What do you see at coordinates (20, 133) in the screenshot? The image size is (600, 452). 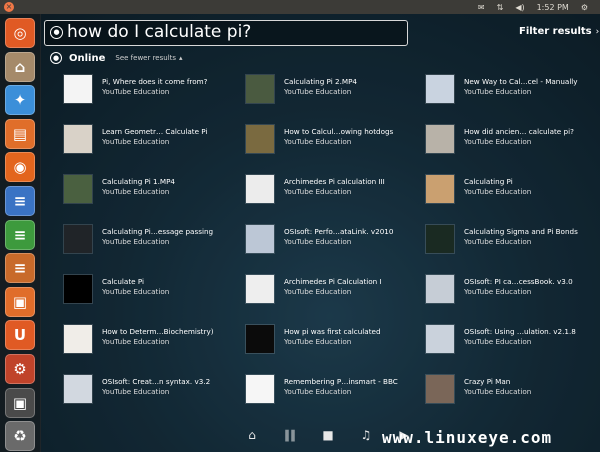 I see `files-icon: ▤` at bounding box center [20, 133].